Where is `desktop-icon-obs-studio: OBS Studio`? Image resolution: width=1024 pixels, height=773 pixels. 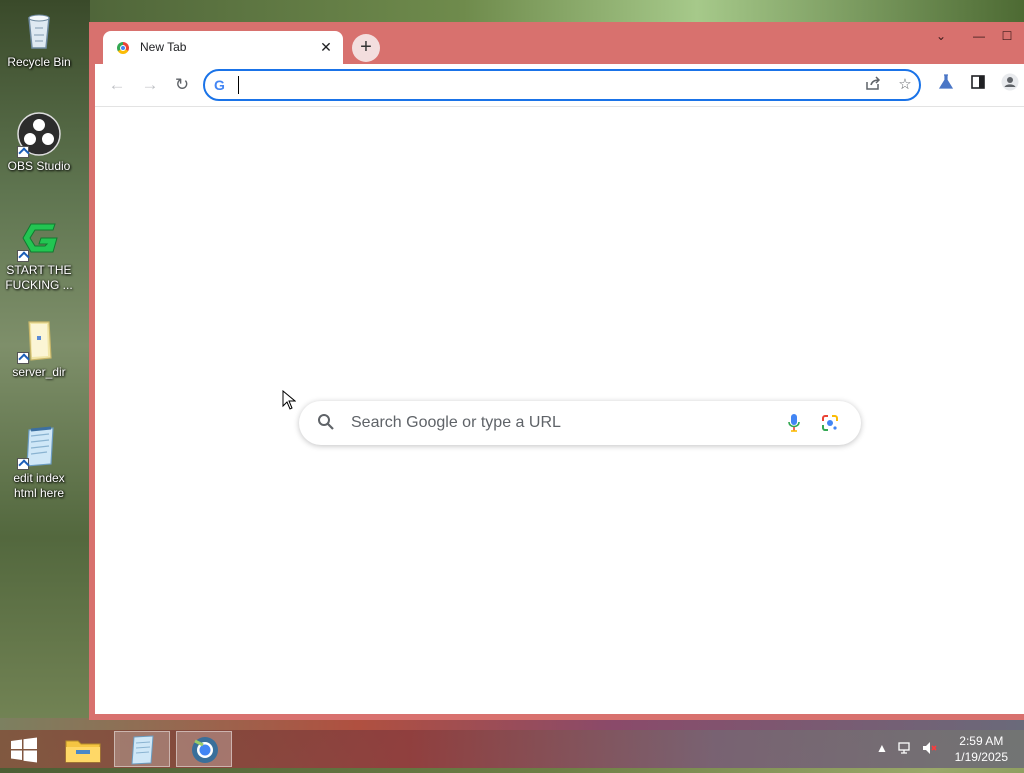
desktop-icon-obs-studio: OBS Studio is located at coordinates (39, 143).